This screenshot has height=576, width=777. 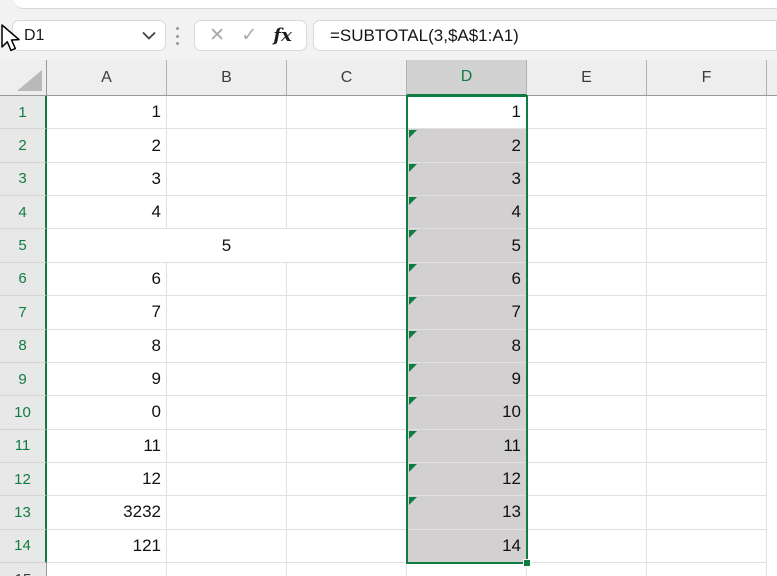 I want to click on cell-B12, so click(x=227, y=479).